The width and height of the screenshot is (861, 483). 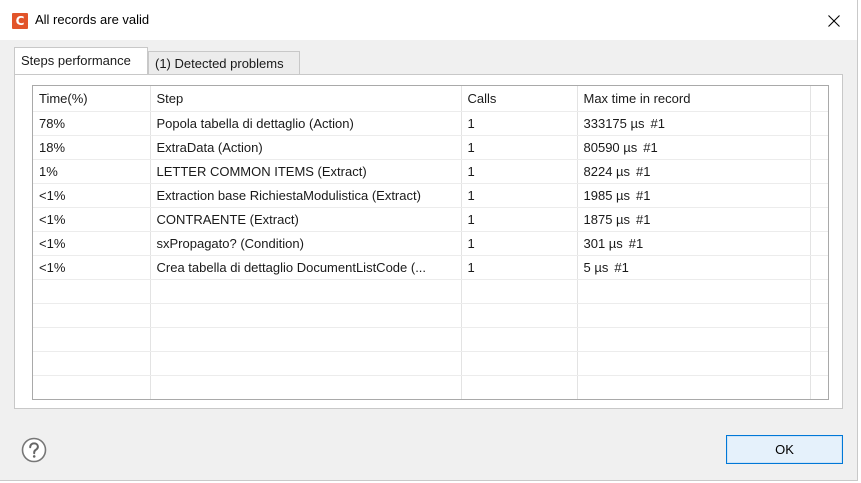 I want to click on close-icon, so click(x=834, y=21).